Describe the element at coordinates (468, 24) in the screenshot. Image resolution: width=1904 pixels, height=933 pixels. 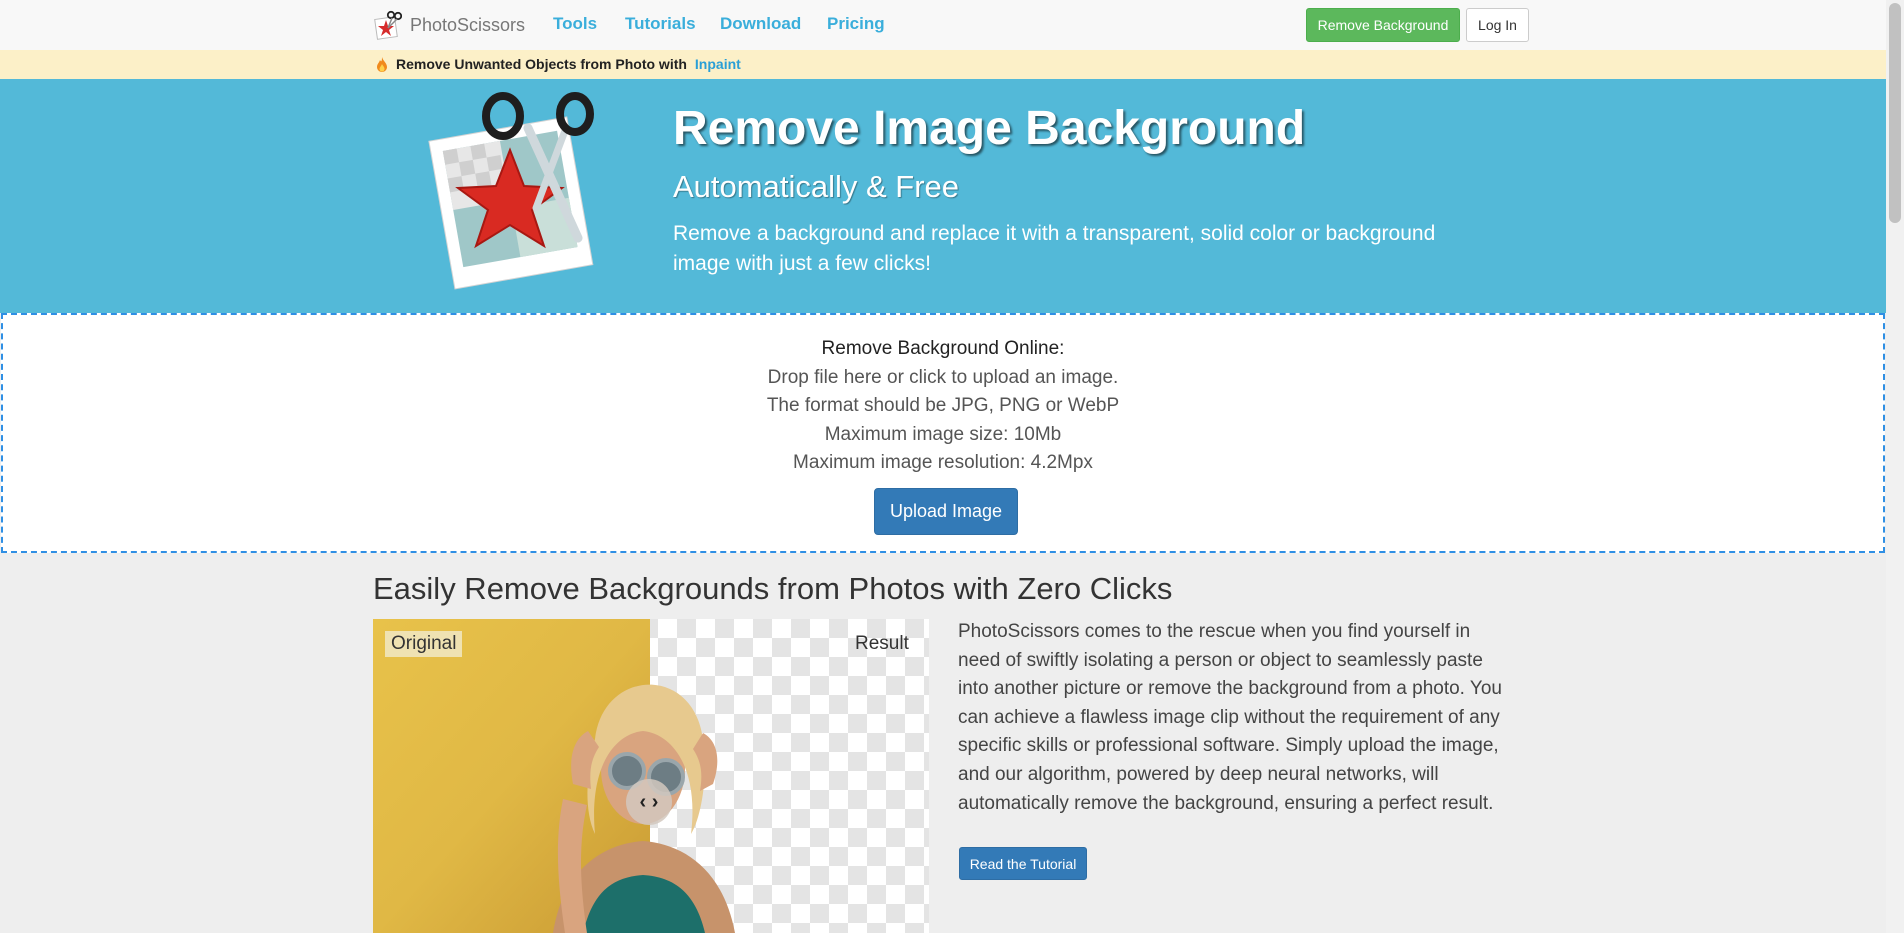
I see `brand-name: PhotoScissors` at that location.